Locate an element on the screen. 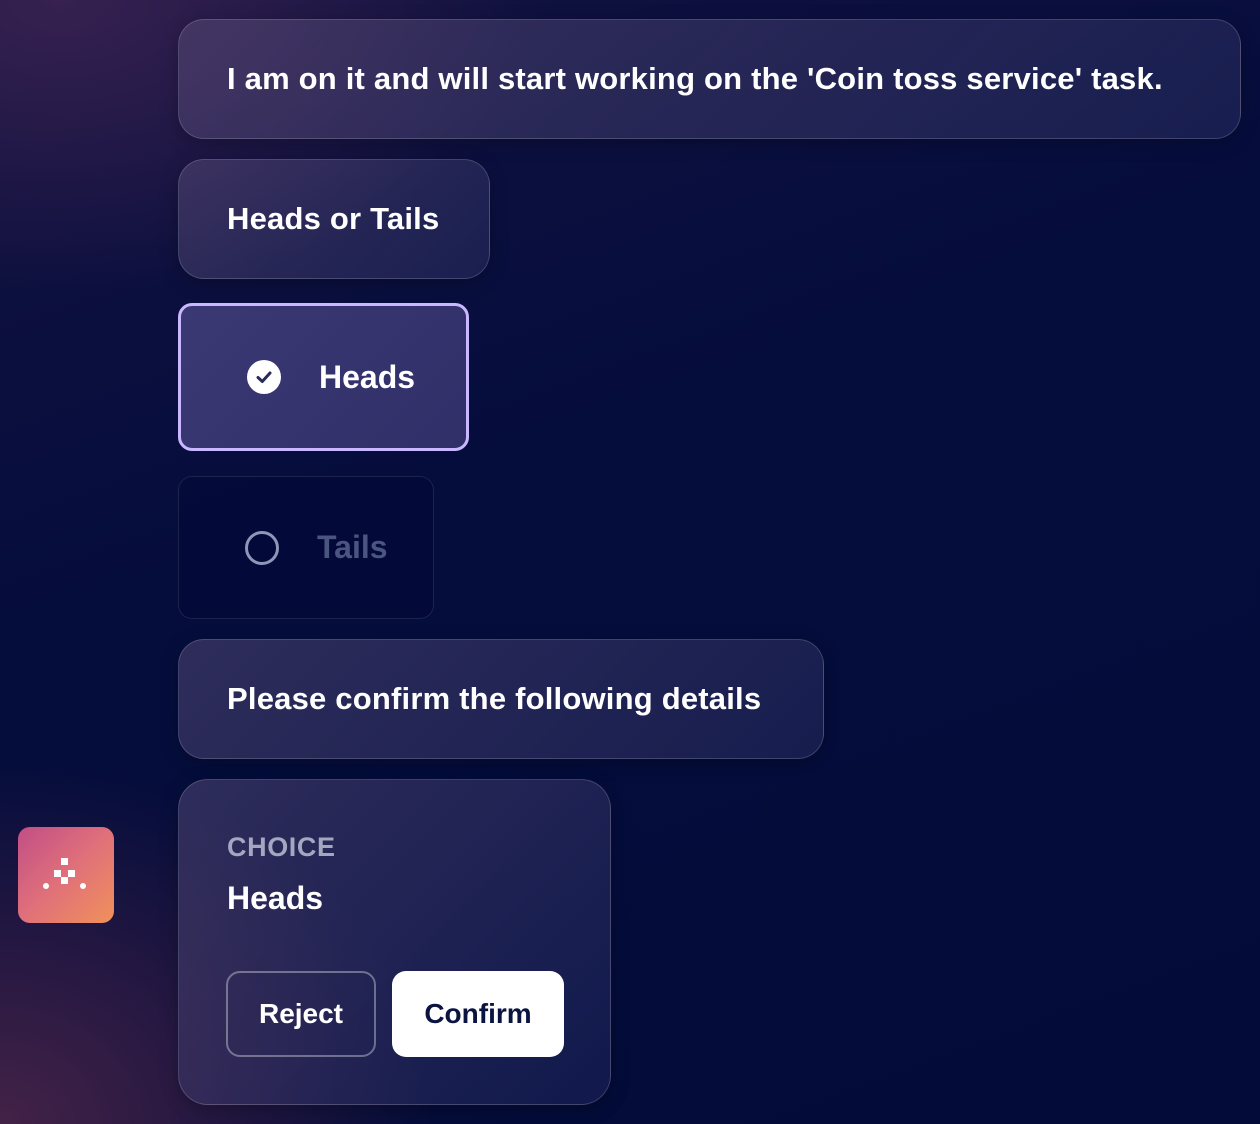  logo-dots-glyph is located at coordinates (64, 873).